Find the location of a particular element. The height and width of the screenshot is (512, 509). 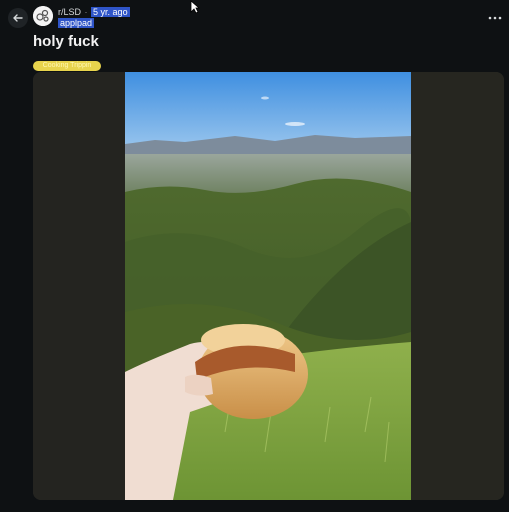

post-title: holy fuck is located at coordinates (66, 41).